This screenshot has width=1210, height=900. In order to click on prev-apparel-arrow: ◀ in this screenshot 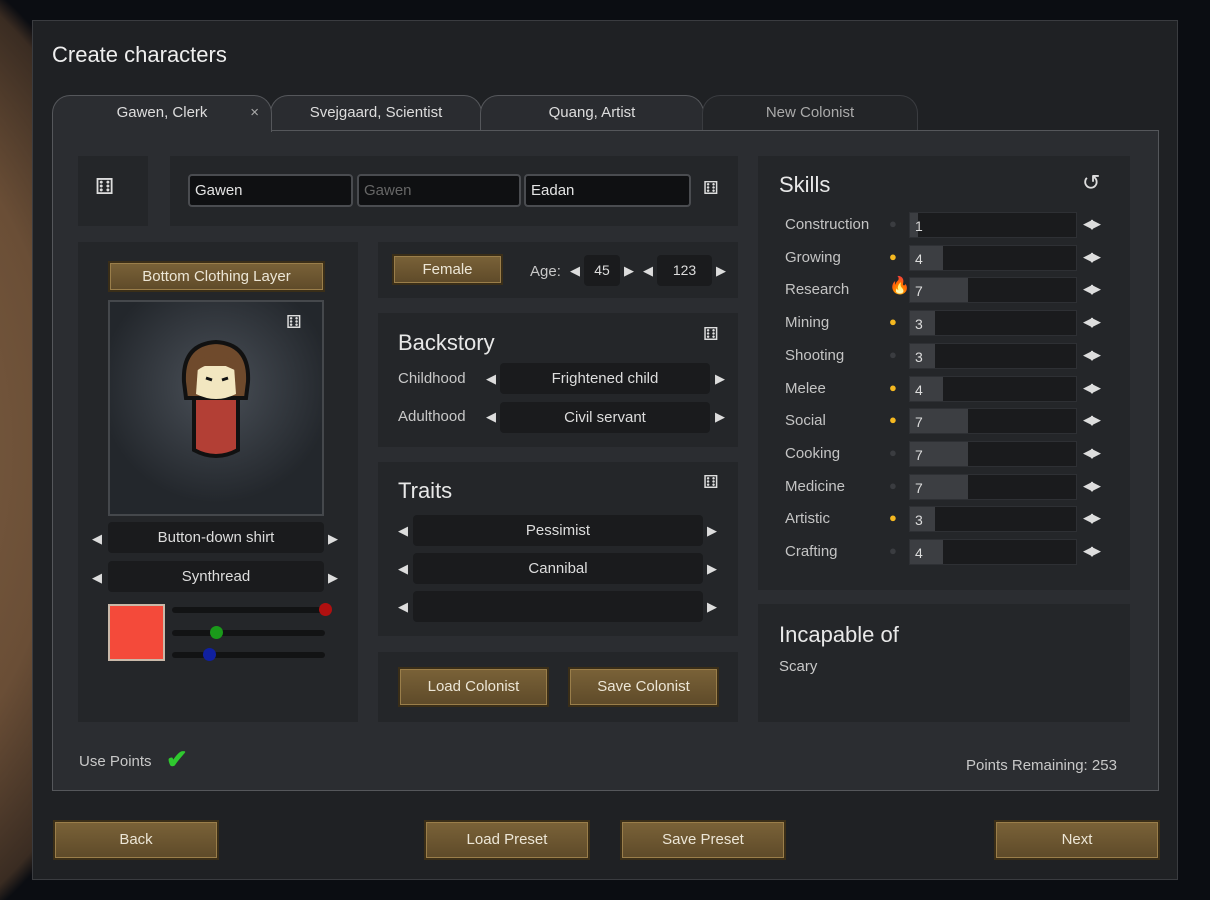, I will do `click(97, 539)`.